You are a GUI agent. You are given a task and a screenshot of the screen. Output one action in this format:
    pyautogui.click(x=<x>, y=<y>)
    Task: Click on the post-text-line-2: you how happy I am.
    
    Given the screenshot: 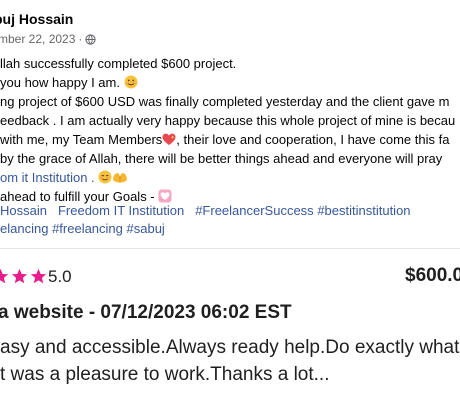 What is the action you would take?
    pyautogui.click(x=69, y=83)
    